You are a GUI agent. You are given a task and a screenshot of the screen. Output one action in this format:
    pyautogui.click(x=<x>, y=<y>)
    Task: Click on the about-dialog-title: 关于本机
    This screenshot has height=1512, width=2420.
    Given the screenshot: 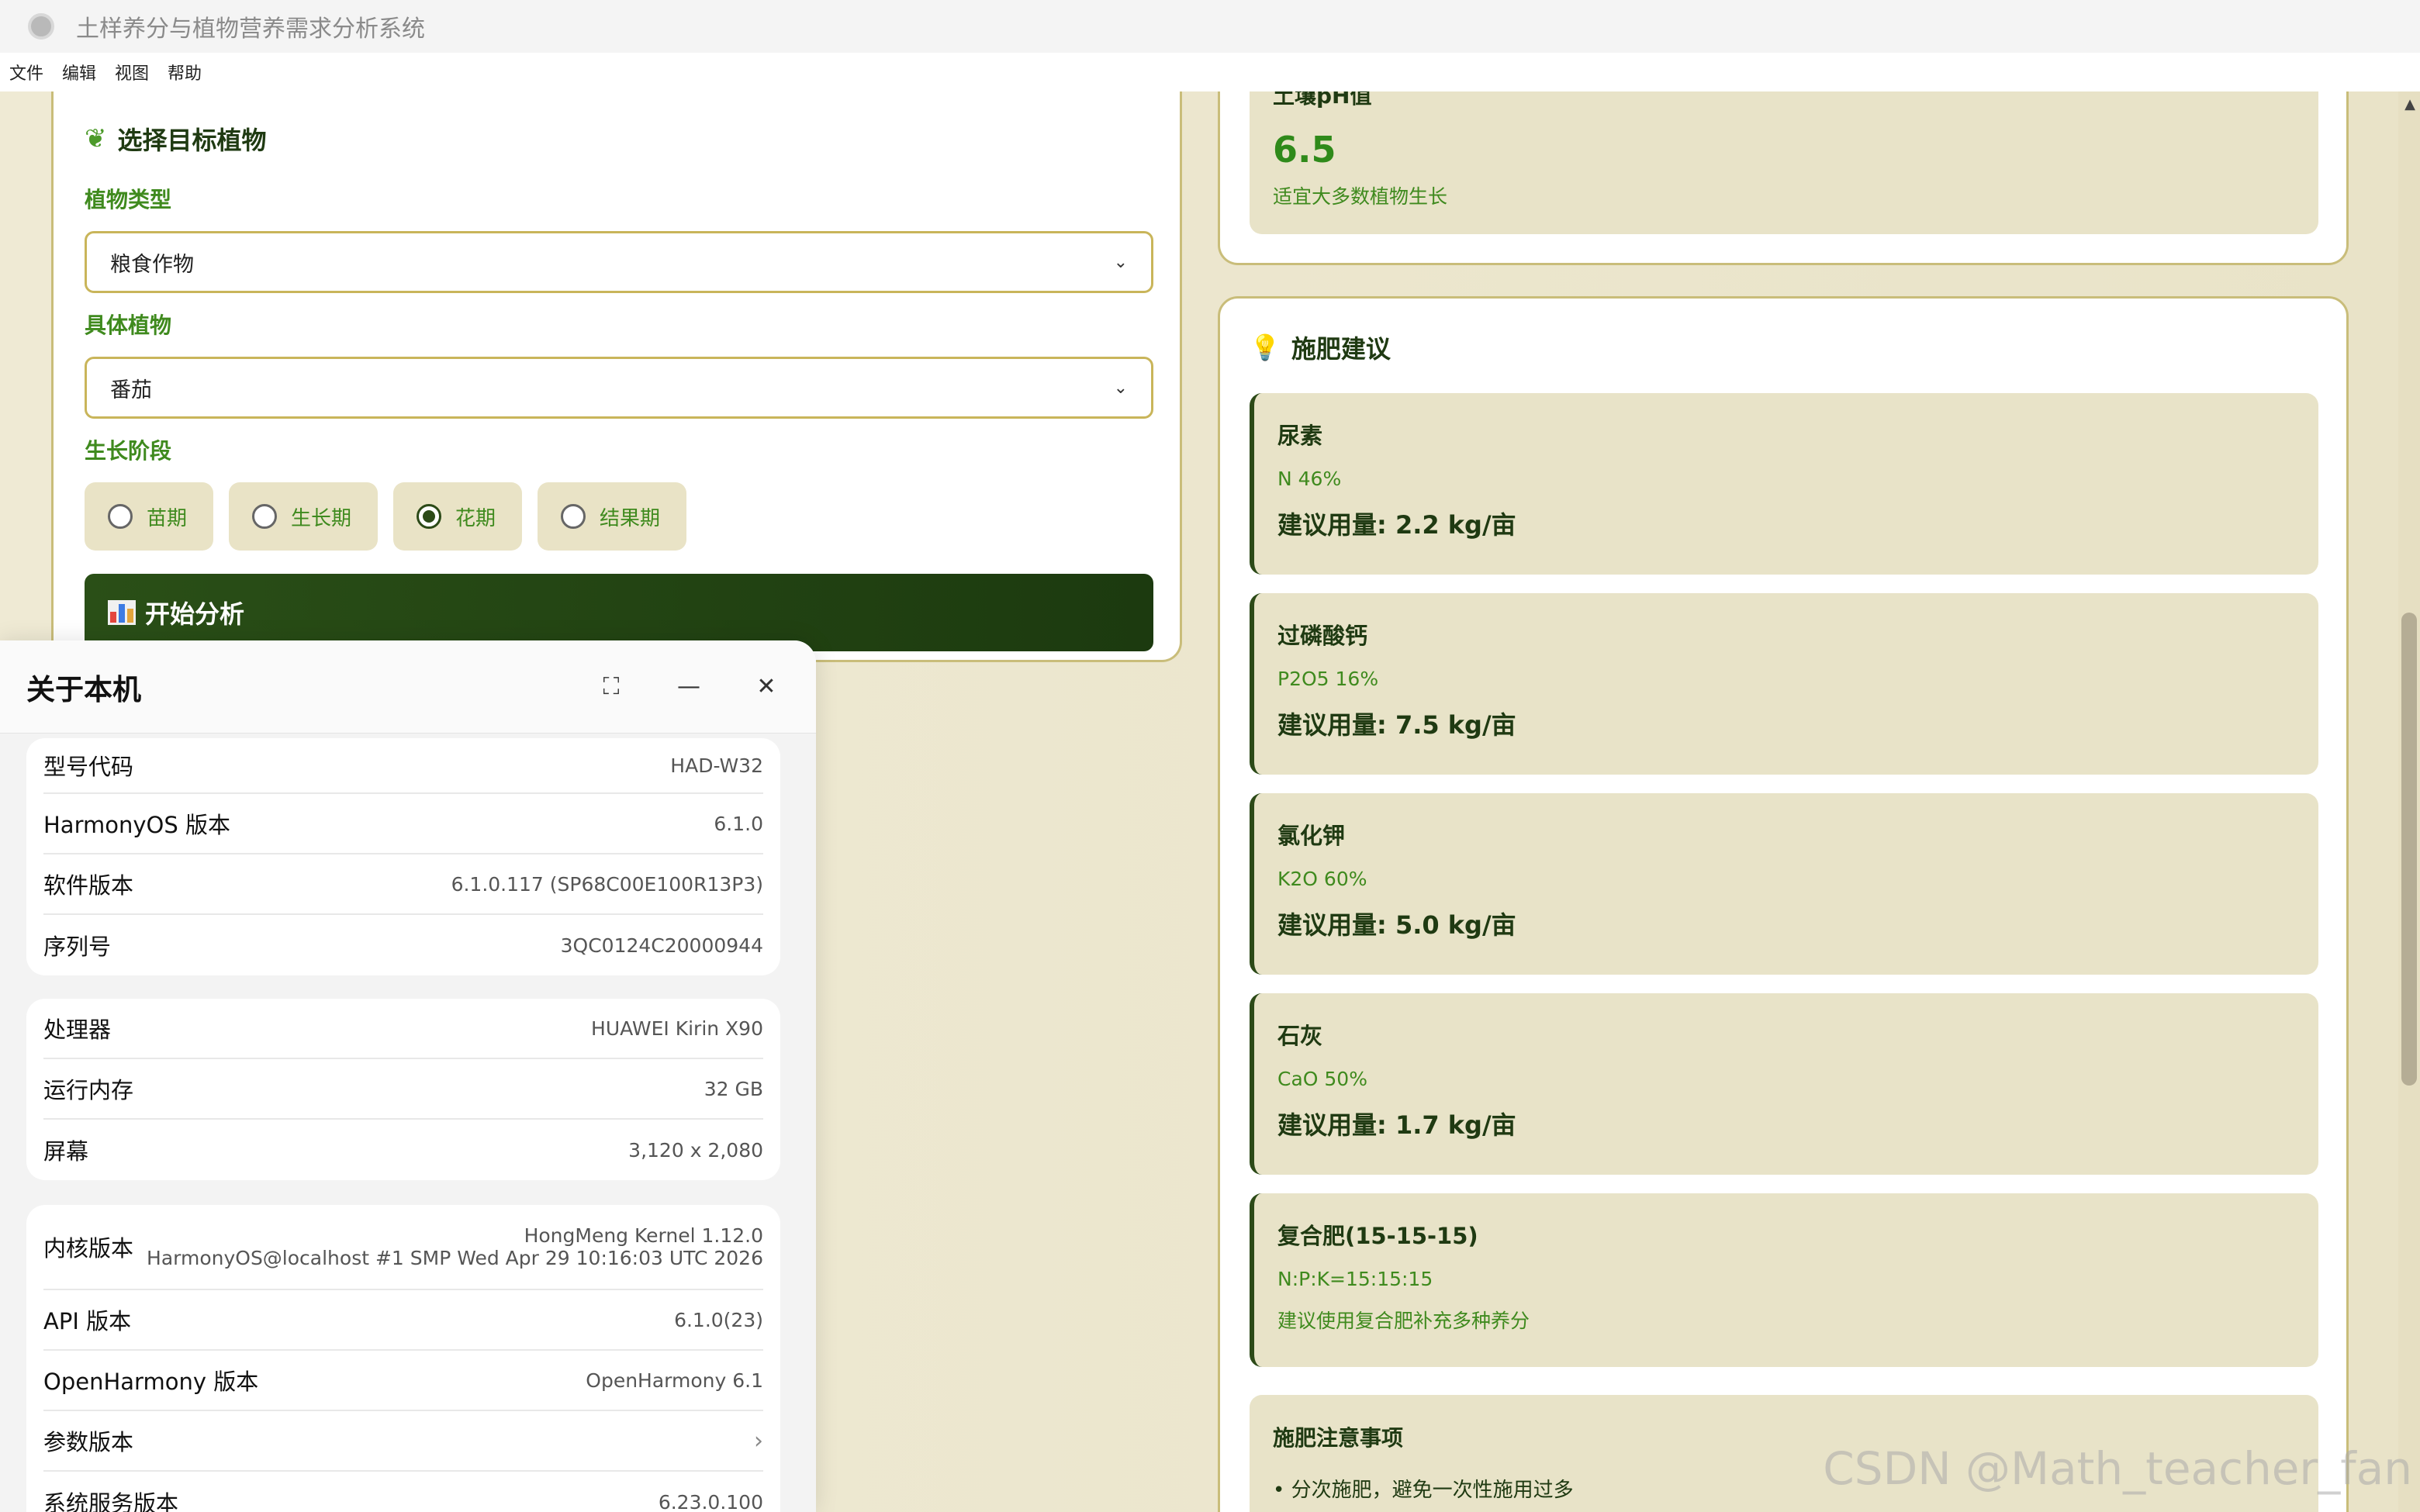 What is the action you would take?
    pyautogui.click(x=83, y=689)
    